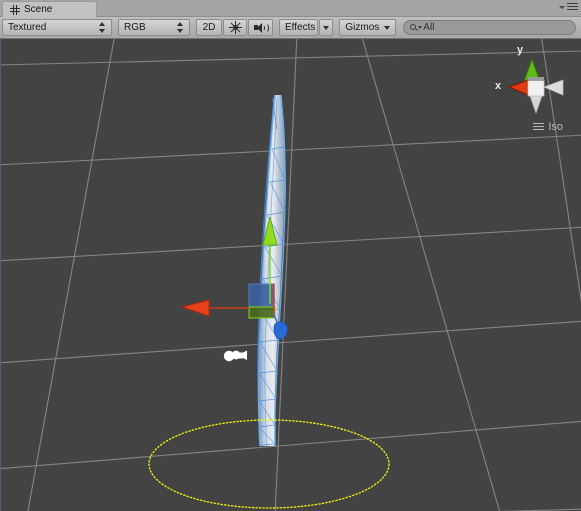 The height and width of the screenshot is (511, 581). I want to click on hamburger-menu-icon, so click(572, 7).